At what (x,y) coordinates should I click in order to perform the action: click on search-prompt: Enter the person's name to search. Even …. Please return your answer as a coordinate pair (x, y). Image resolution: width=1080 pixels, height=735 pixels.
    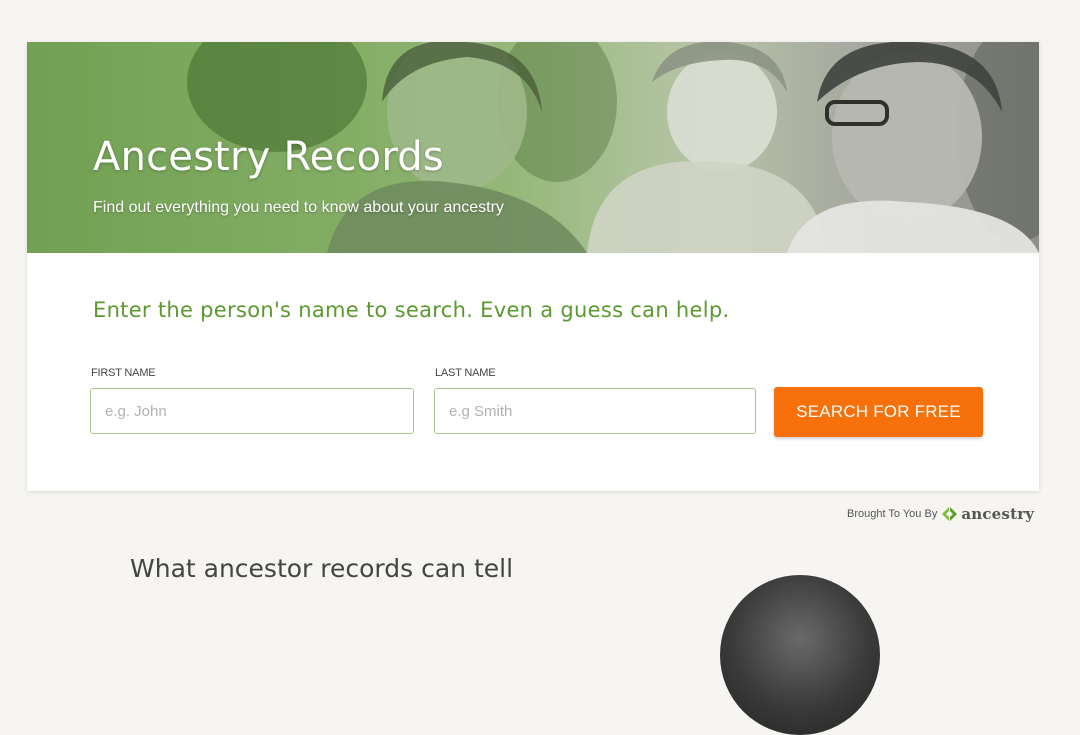
    Looking at the image, I should click on (411, 310).